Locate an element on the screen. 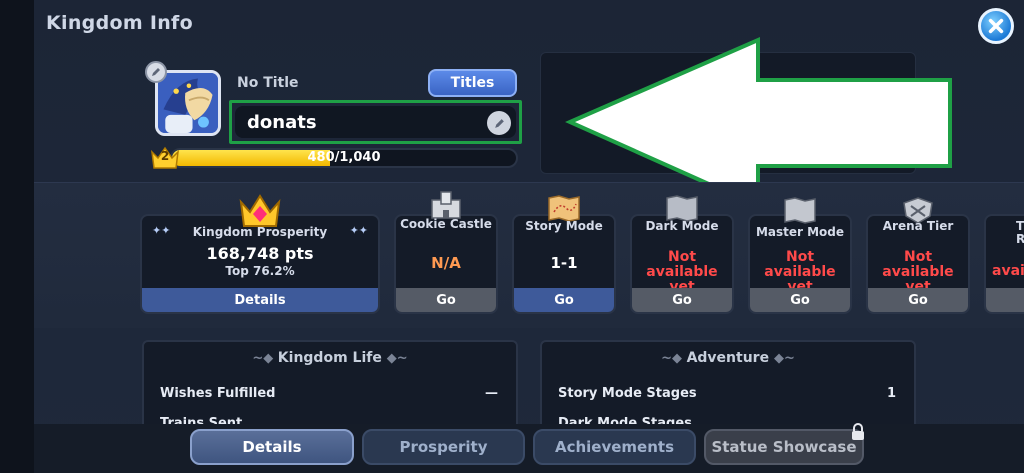 The width and height of the screenshot is (1024, 473). partial-value: avail is located at coordinates (1008, 271).